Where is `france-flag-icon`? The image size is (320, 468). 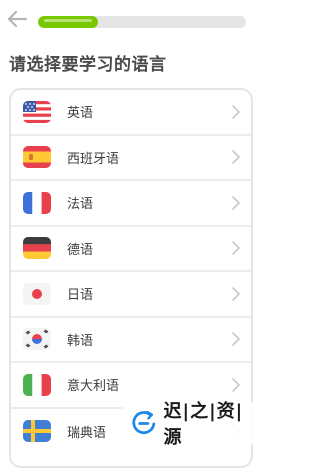 france-flag-icon is located at coordinates (37, 202).